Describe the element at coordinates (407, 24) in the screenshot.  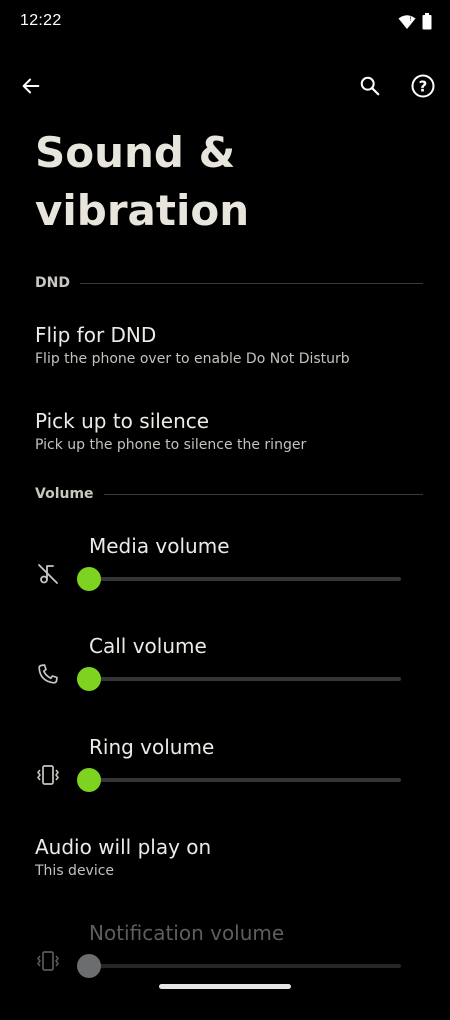
I see `wifi-icon: !` at that location.